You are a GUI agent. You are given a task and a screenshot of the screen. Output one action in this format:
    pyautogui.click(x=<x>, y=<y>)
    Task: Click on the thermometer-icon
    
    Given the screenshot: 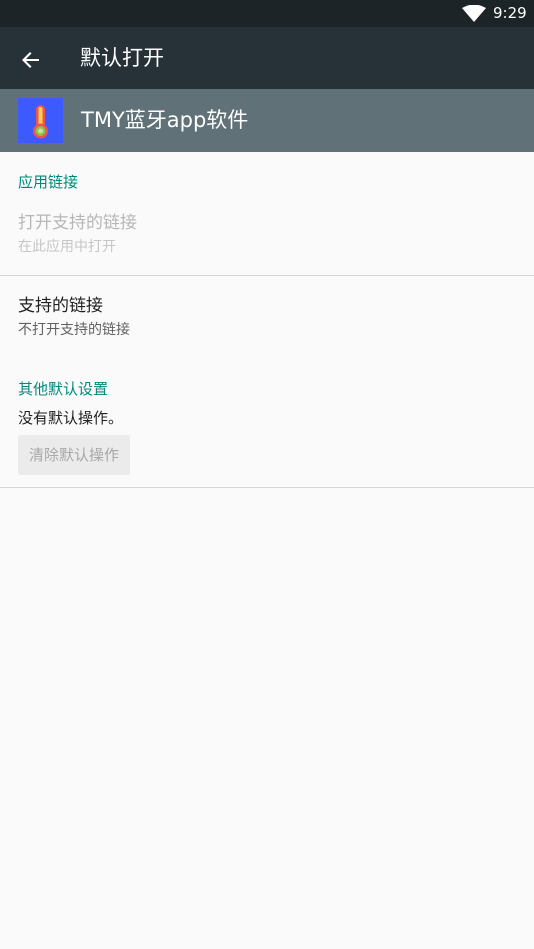 What is the action you would take?
    pyautogui.click(x=40, y=122)
    